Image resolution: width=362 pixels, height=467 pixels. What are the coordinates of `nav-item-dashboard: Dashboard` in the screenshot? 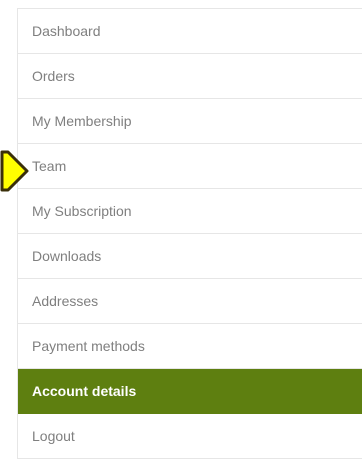 It's located at (190, 31).